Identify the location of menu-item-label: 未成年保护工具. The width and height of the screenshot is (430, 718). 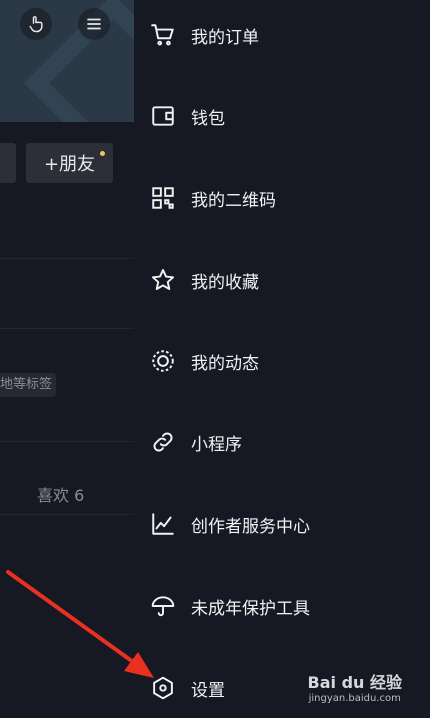
(250, 608).